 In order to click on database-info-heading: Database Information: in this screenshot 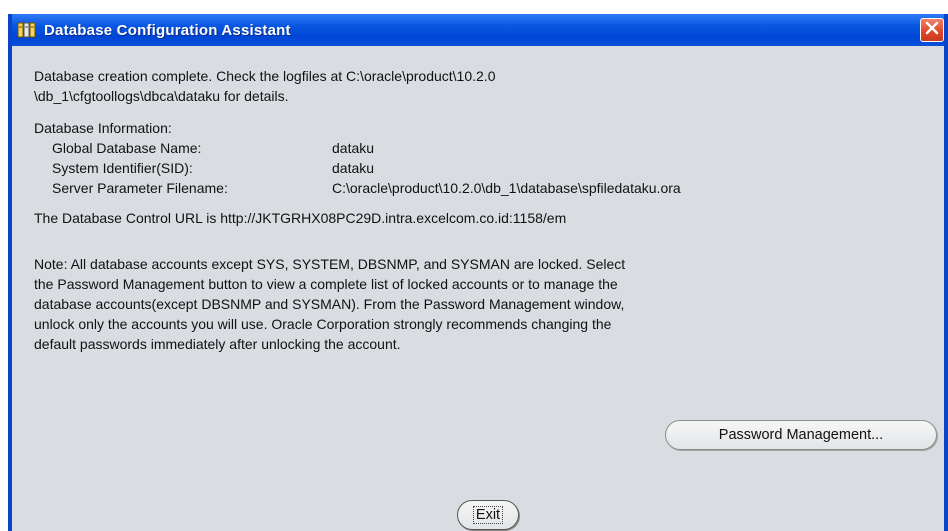, I will do `click(103, 128)`.